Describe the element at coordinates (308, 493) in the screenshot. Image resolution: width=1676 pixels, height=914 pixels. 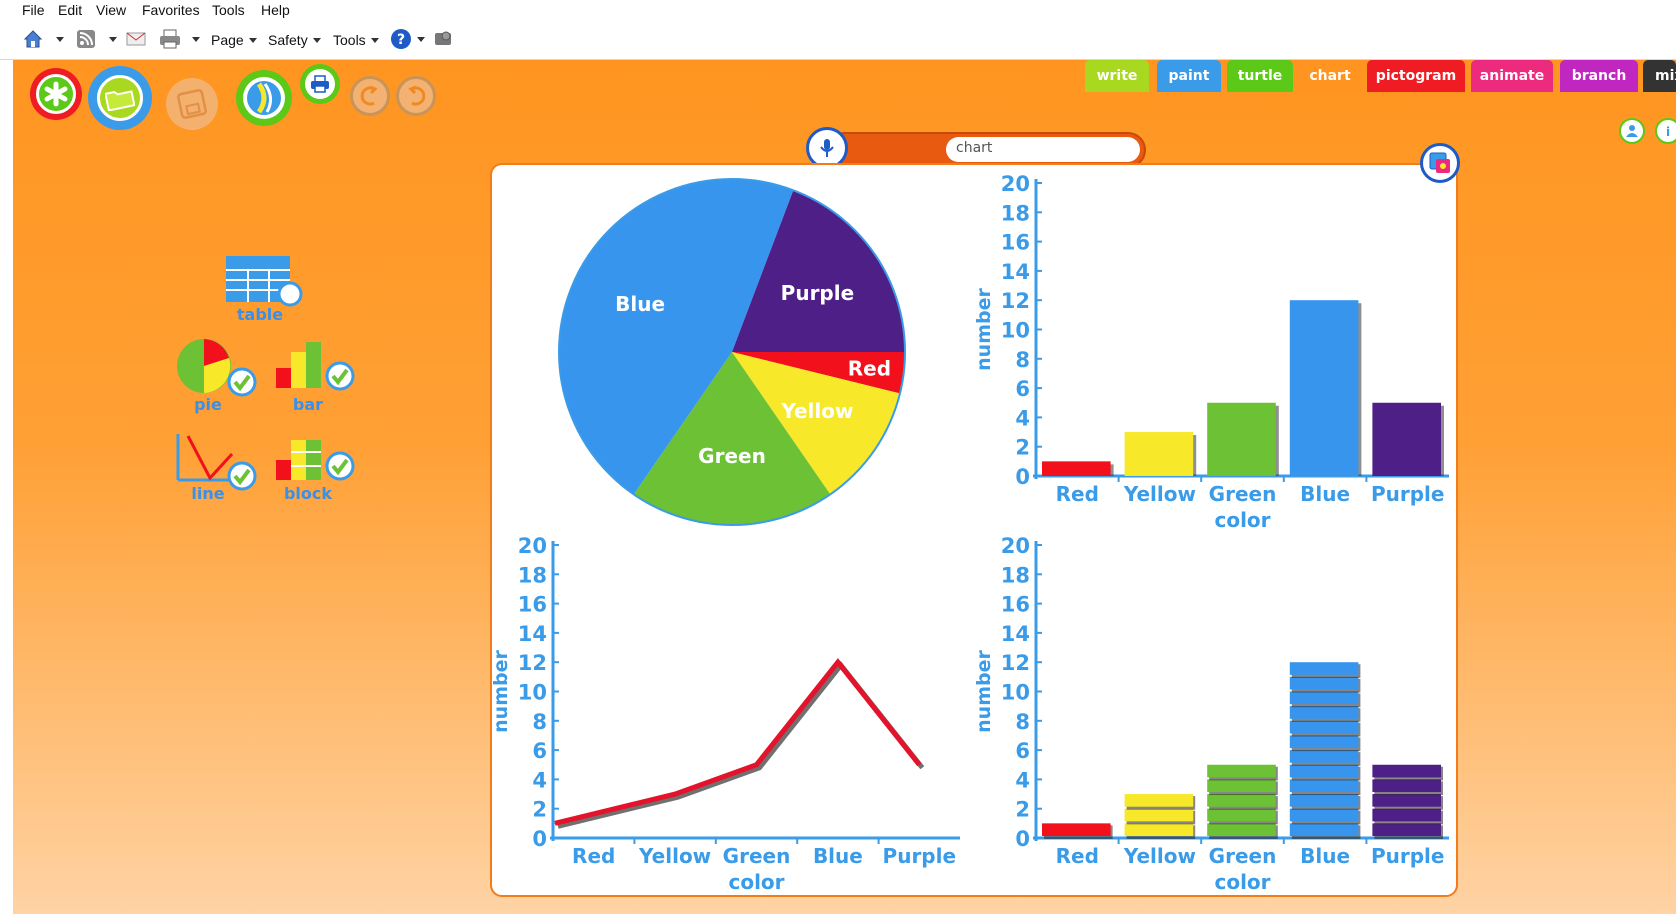
I see `block-label: block` at that location.